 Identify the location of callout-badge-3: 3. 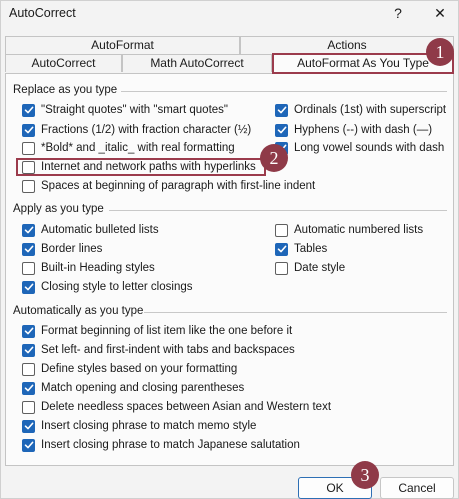
(365, 475).